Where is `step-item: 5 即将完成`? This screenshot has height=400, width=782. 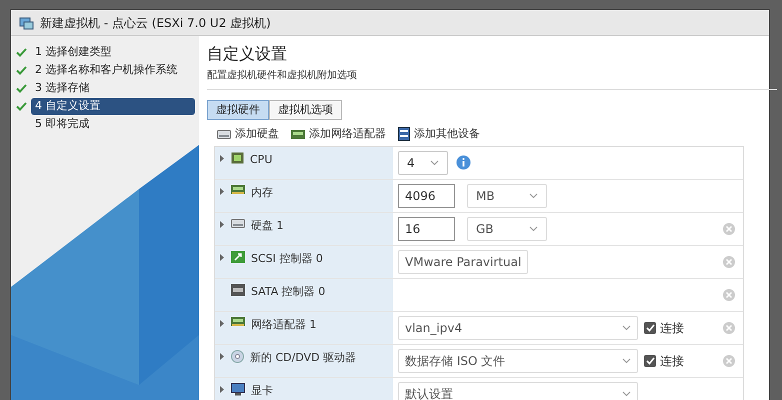 step-item: 5 即将完成 is located at coordinates (113, 124).